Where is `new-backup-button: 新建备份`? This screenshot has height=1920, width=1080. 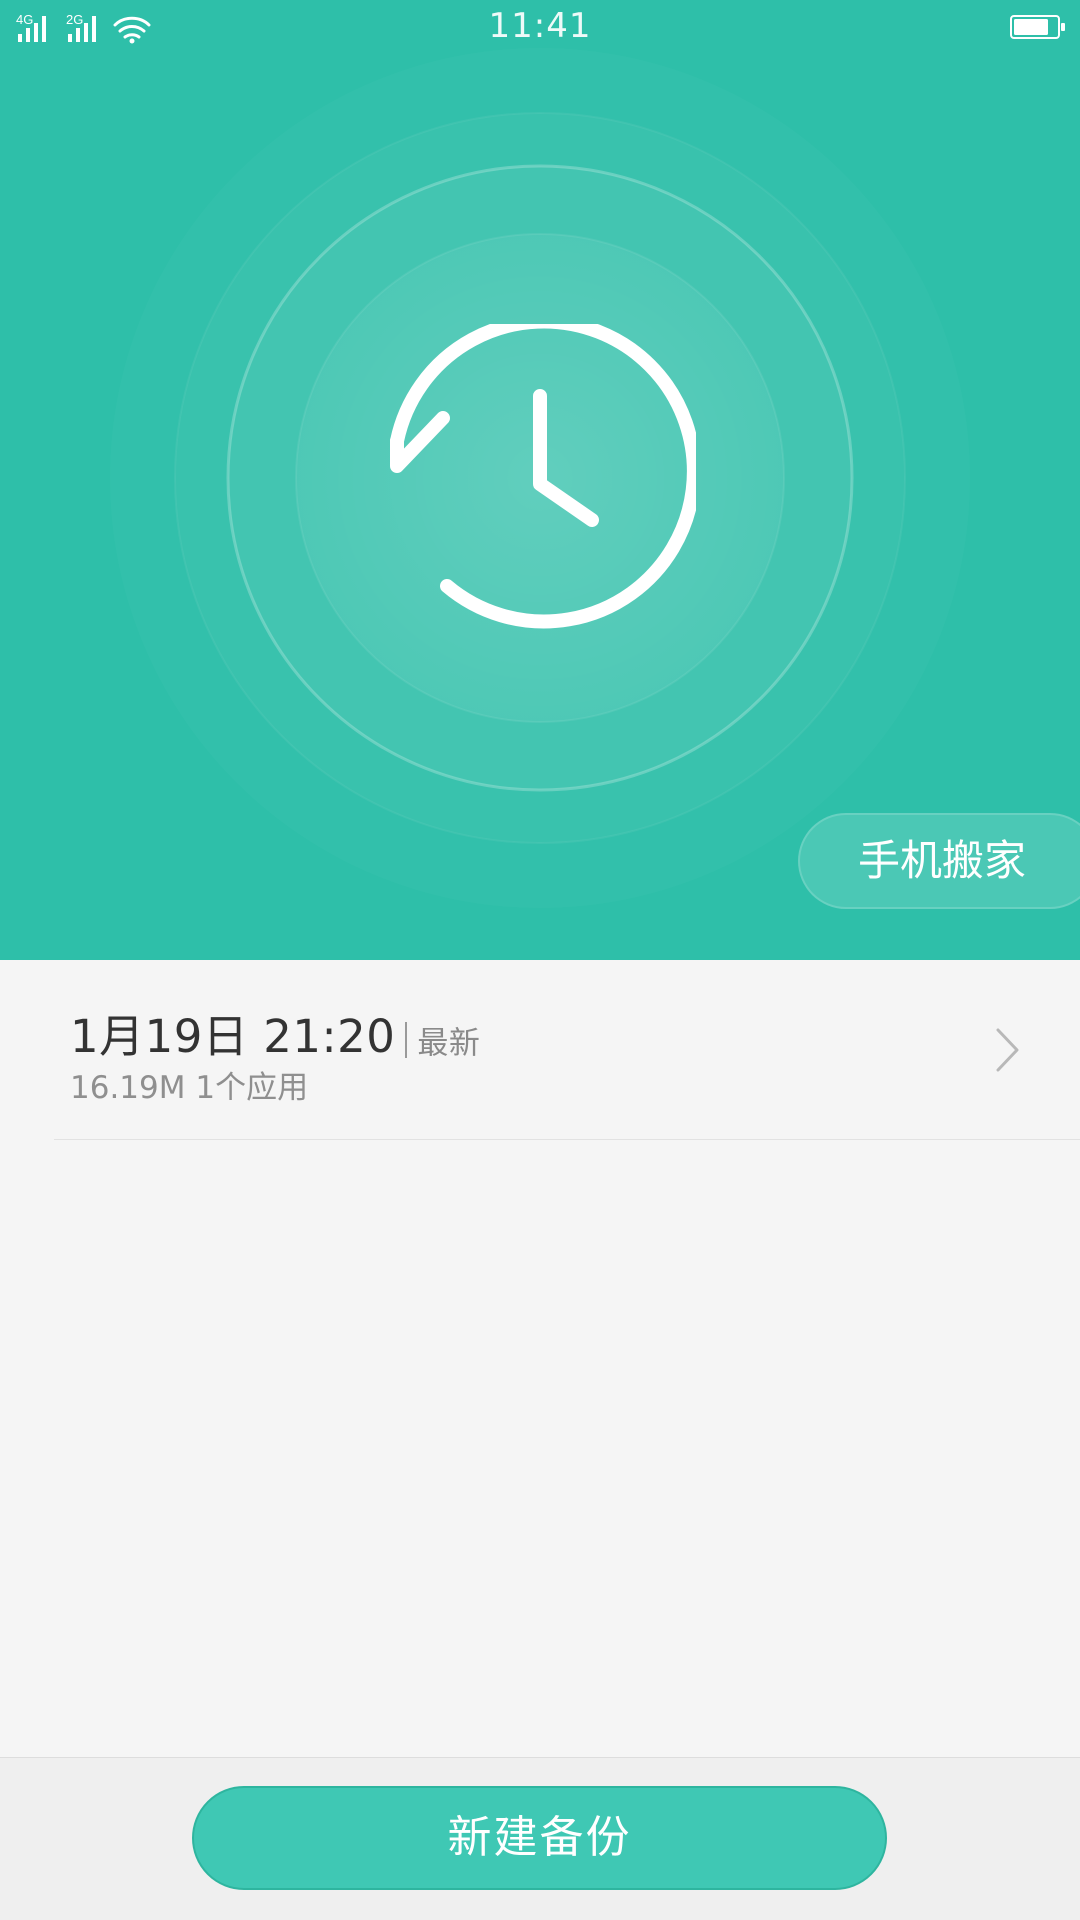 new-backup-button: 新建备份 is located at coordinates (539, 1838).